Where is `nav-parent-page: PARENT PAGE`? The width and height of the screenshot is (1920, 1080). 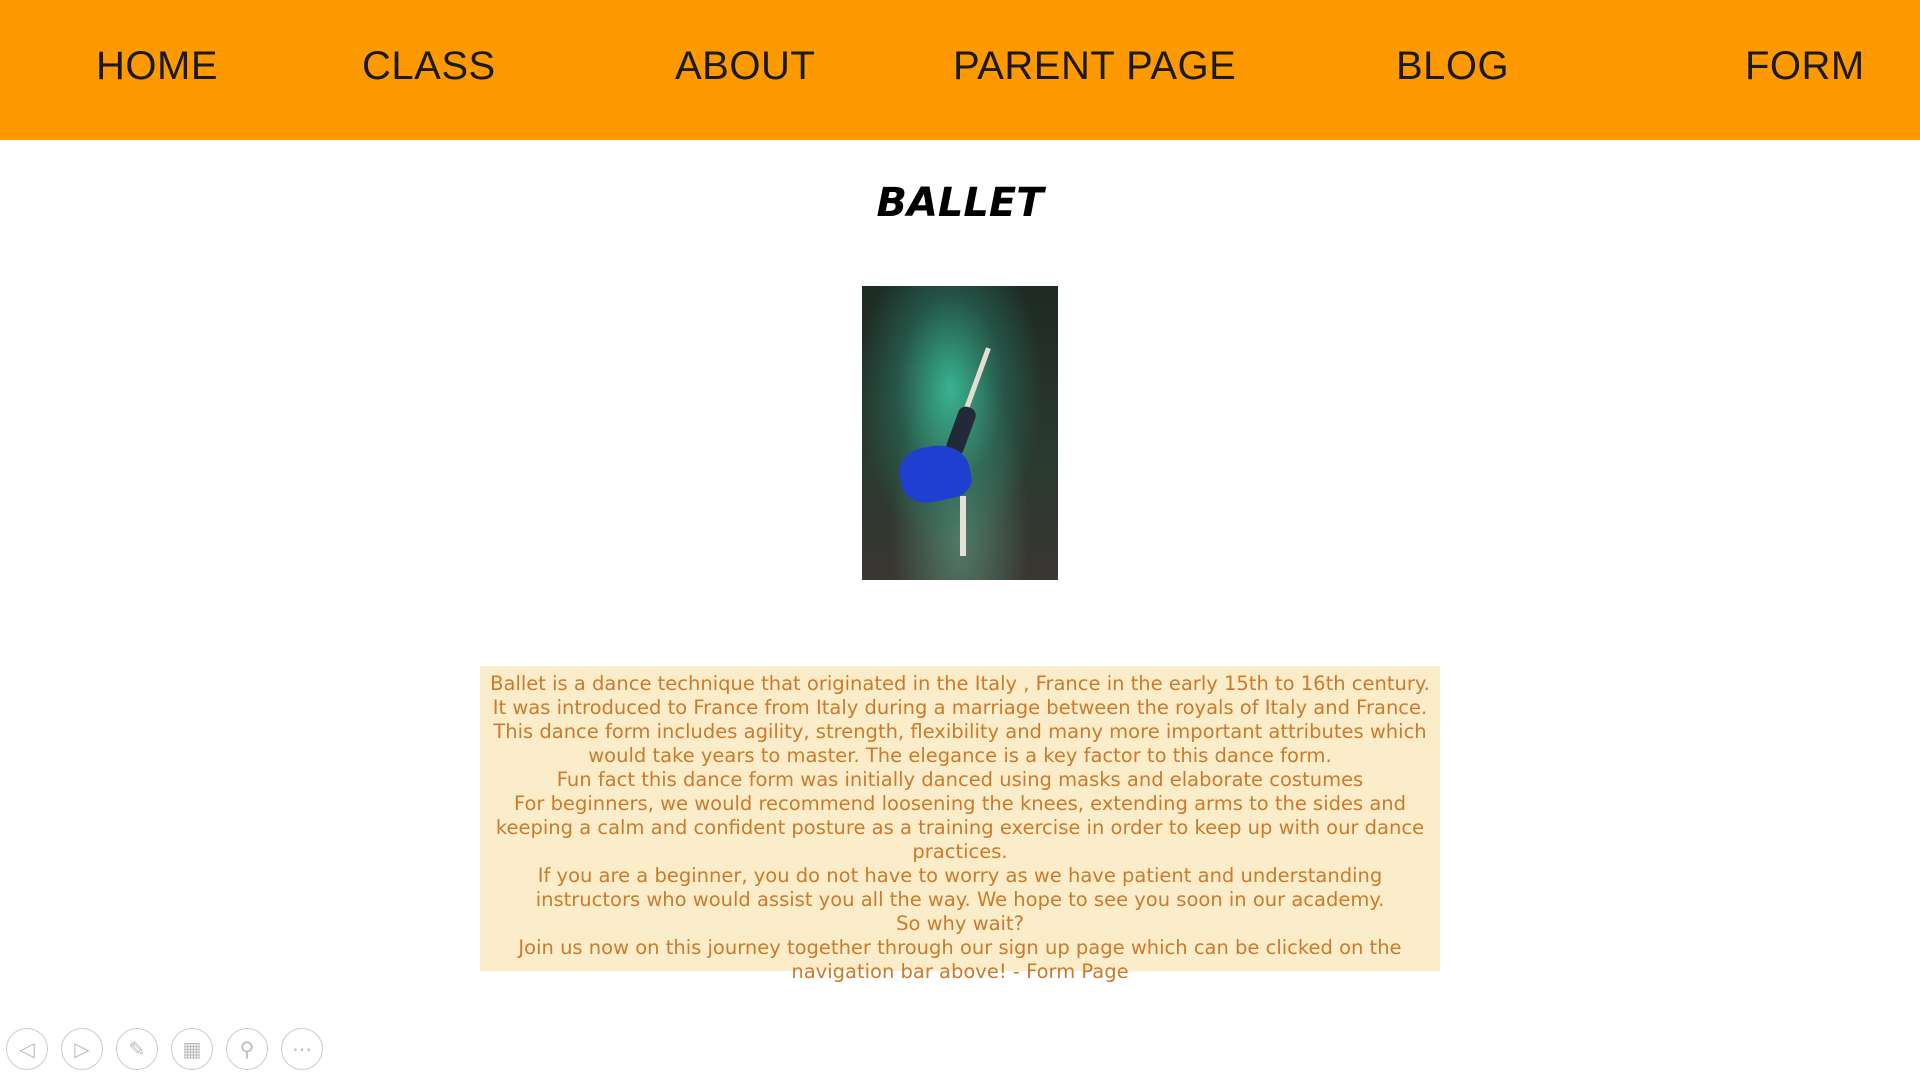 nav-parent-page: PARENT PAGE is located at coordinates (1094, 66).